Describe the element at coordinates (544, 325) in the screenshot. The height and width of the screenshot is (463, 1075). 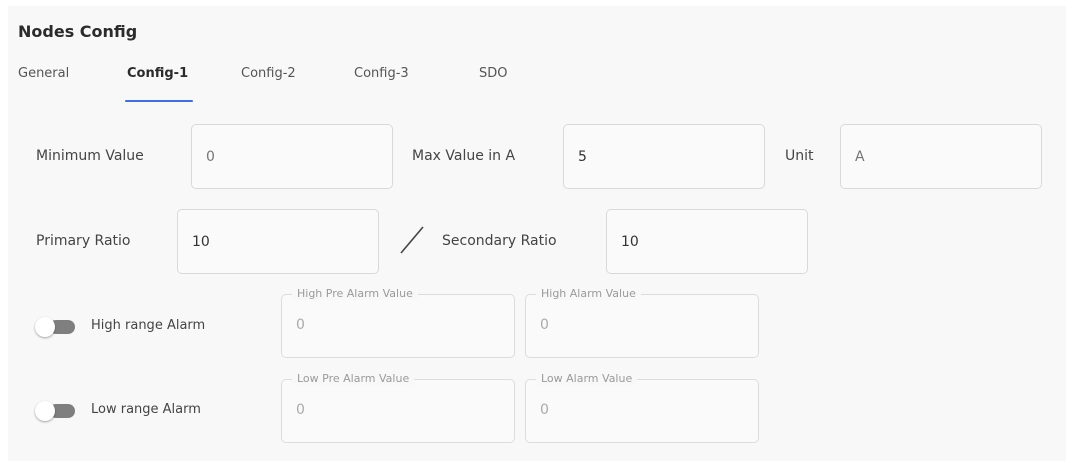
I see `high-alarm-value: 0` at that location.